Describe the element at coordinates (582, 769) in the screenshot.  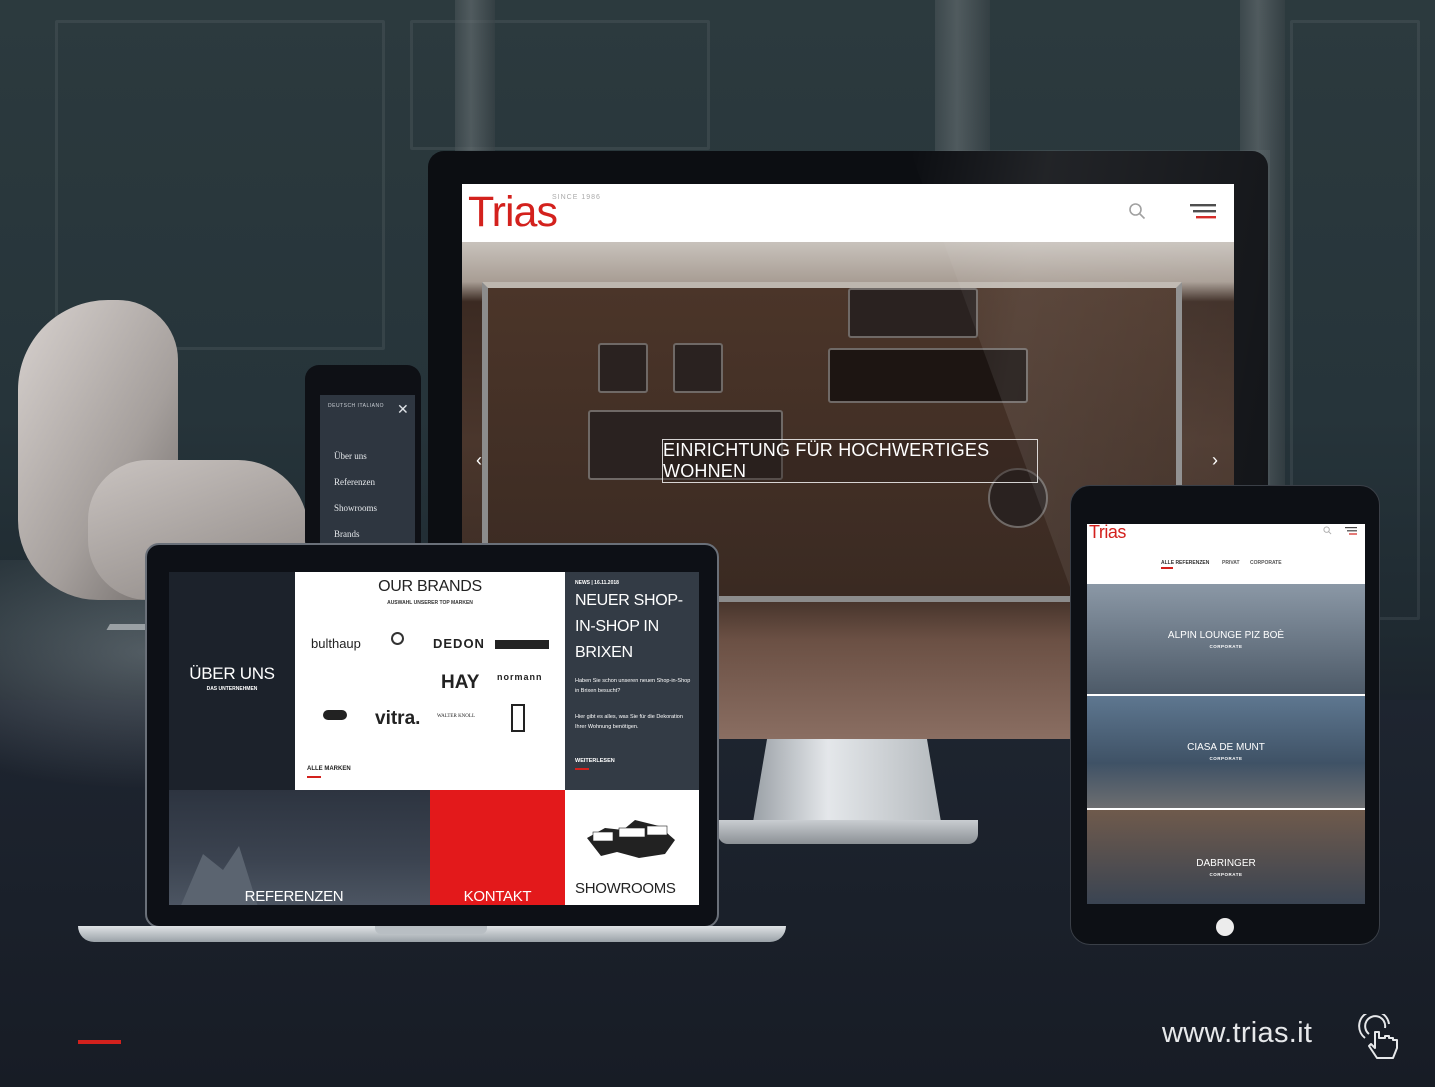
I see `news-read-more-underline` at that location.